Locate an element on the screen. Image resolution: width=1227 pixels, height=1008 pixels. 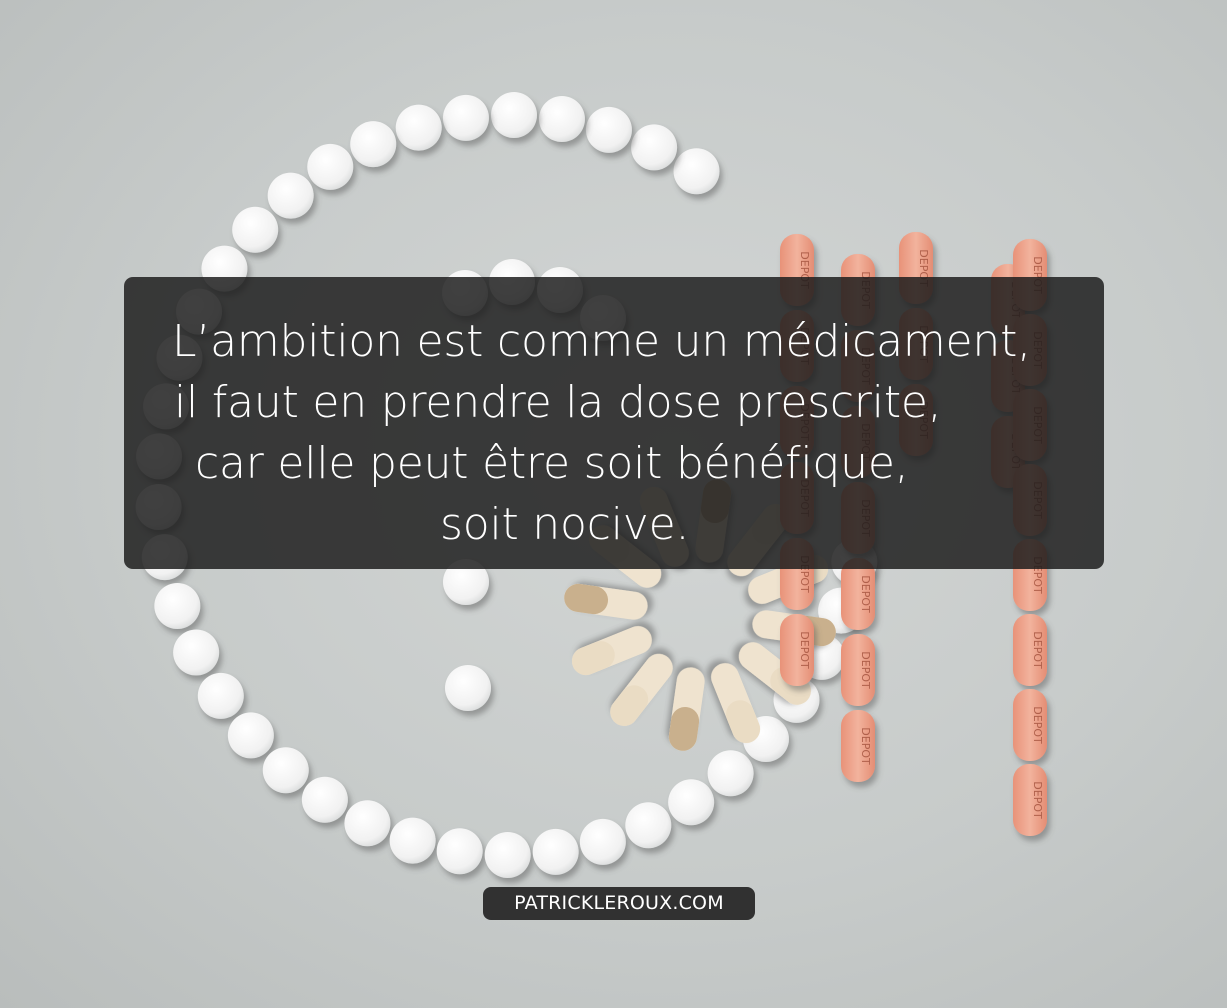
quote-line-3: car elle peut être soit bénéfique, is located at coordinates (552, 463).